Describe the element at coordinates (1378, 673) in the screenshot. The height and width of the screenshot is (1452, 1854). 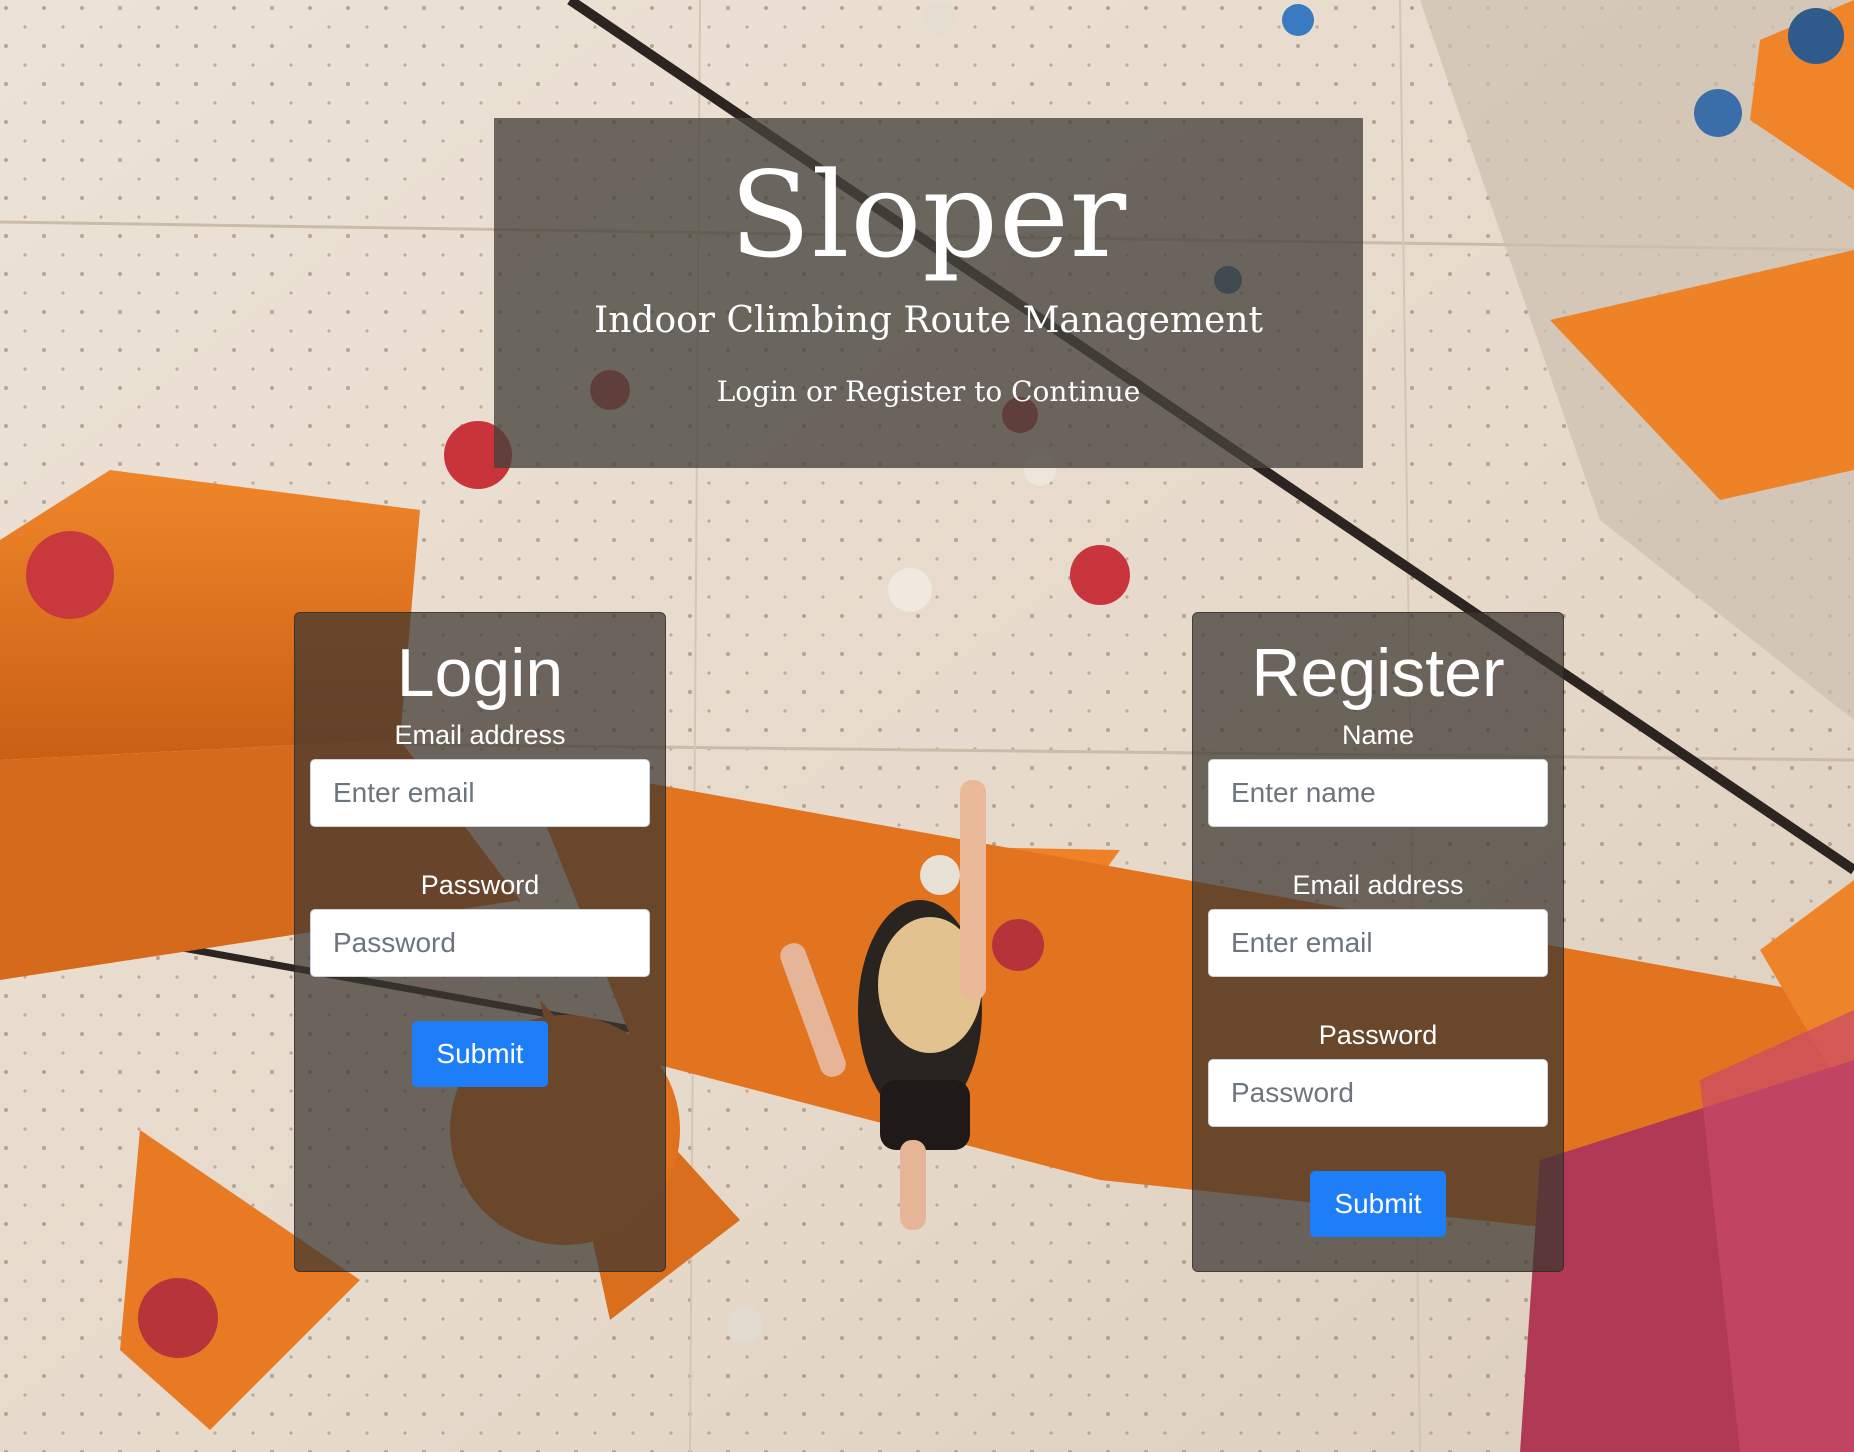
I see `register-title: Register` at that location.